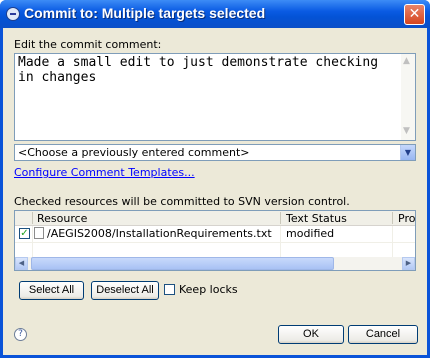 The height and width of the screenshot is (358, 430). What do you see at coordinates (310, 233) in the screenshot?
I see `row-text-status: modified` at bounding box center [310, 233].